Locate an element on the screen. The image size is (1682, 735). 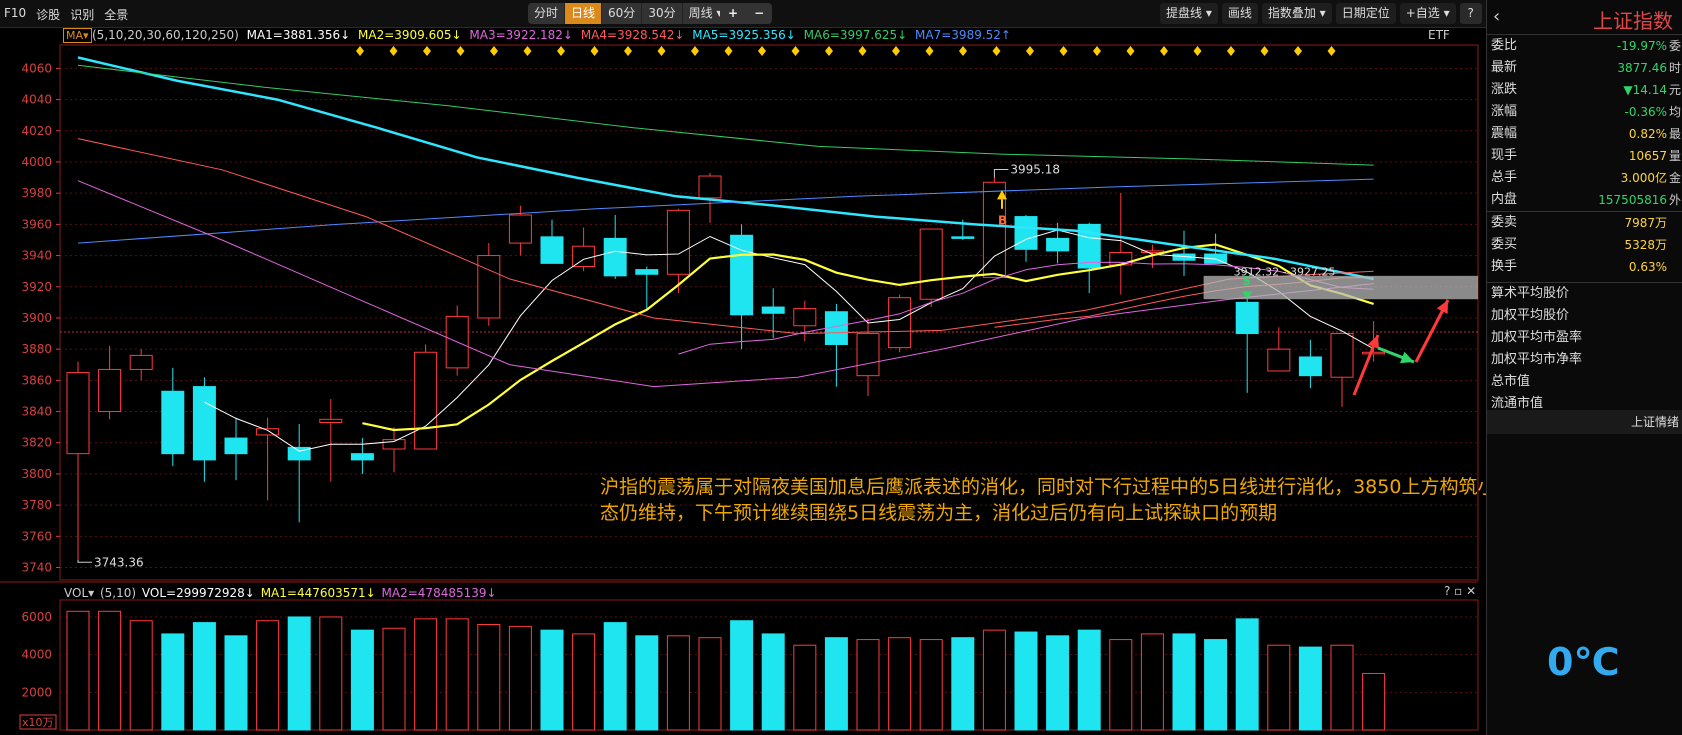
y-tick-label: 3820 is located at coordinates (36, 443).